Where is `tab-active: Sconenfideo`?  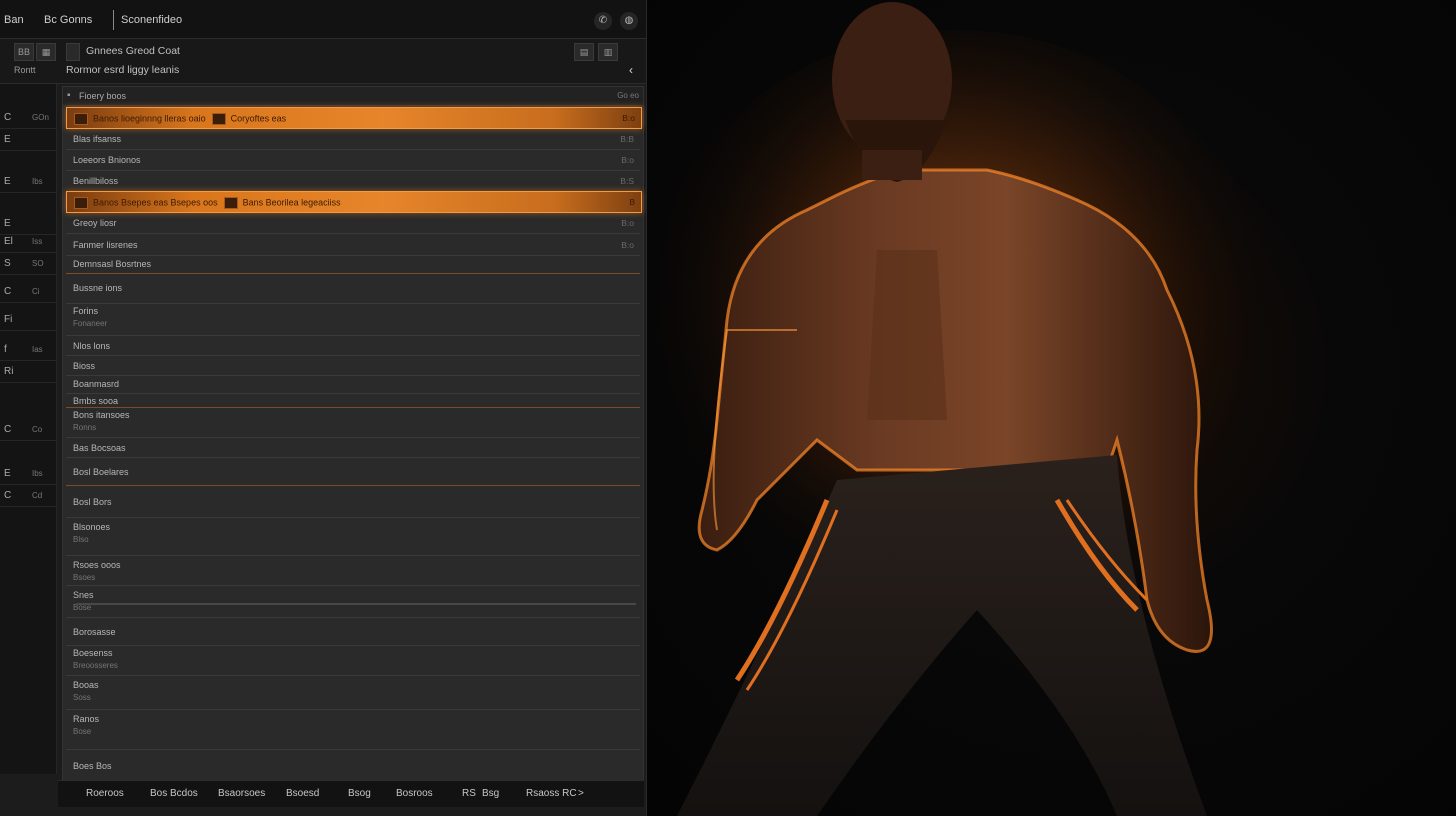
tab-active: Sconenfideo is located at coordinates (151, 20).